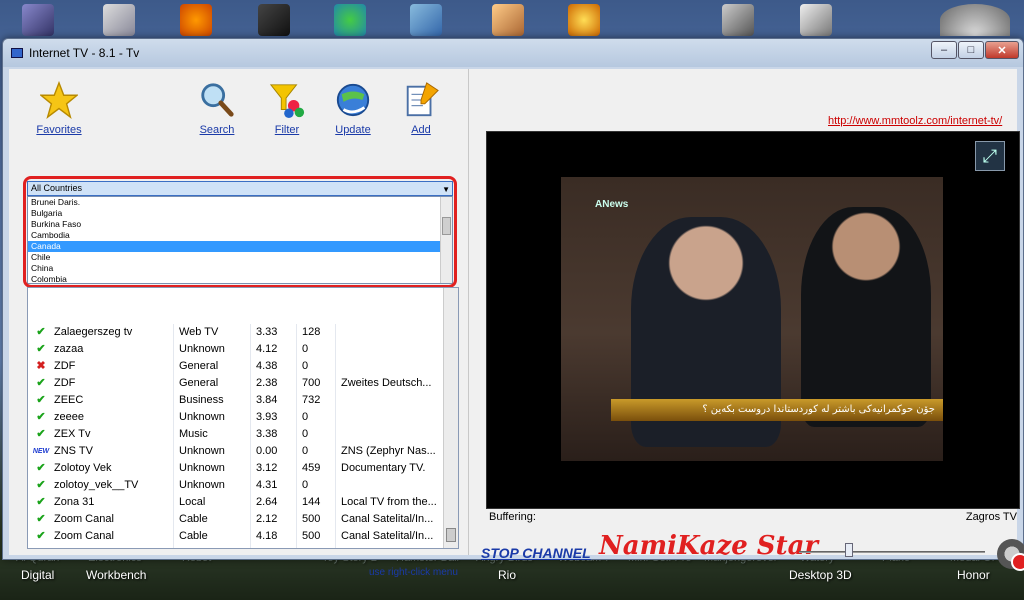 Image resolution: width=1024 pixels, height=600 pixels. Describe the element at coordinates (17, 53) in the screenshot. I see `app-icon` at that location.